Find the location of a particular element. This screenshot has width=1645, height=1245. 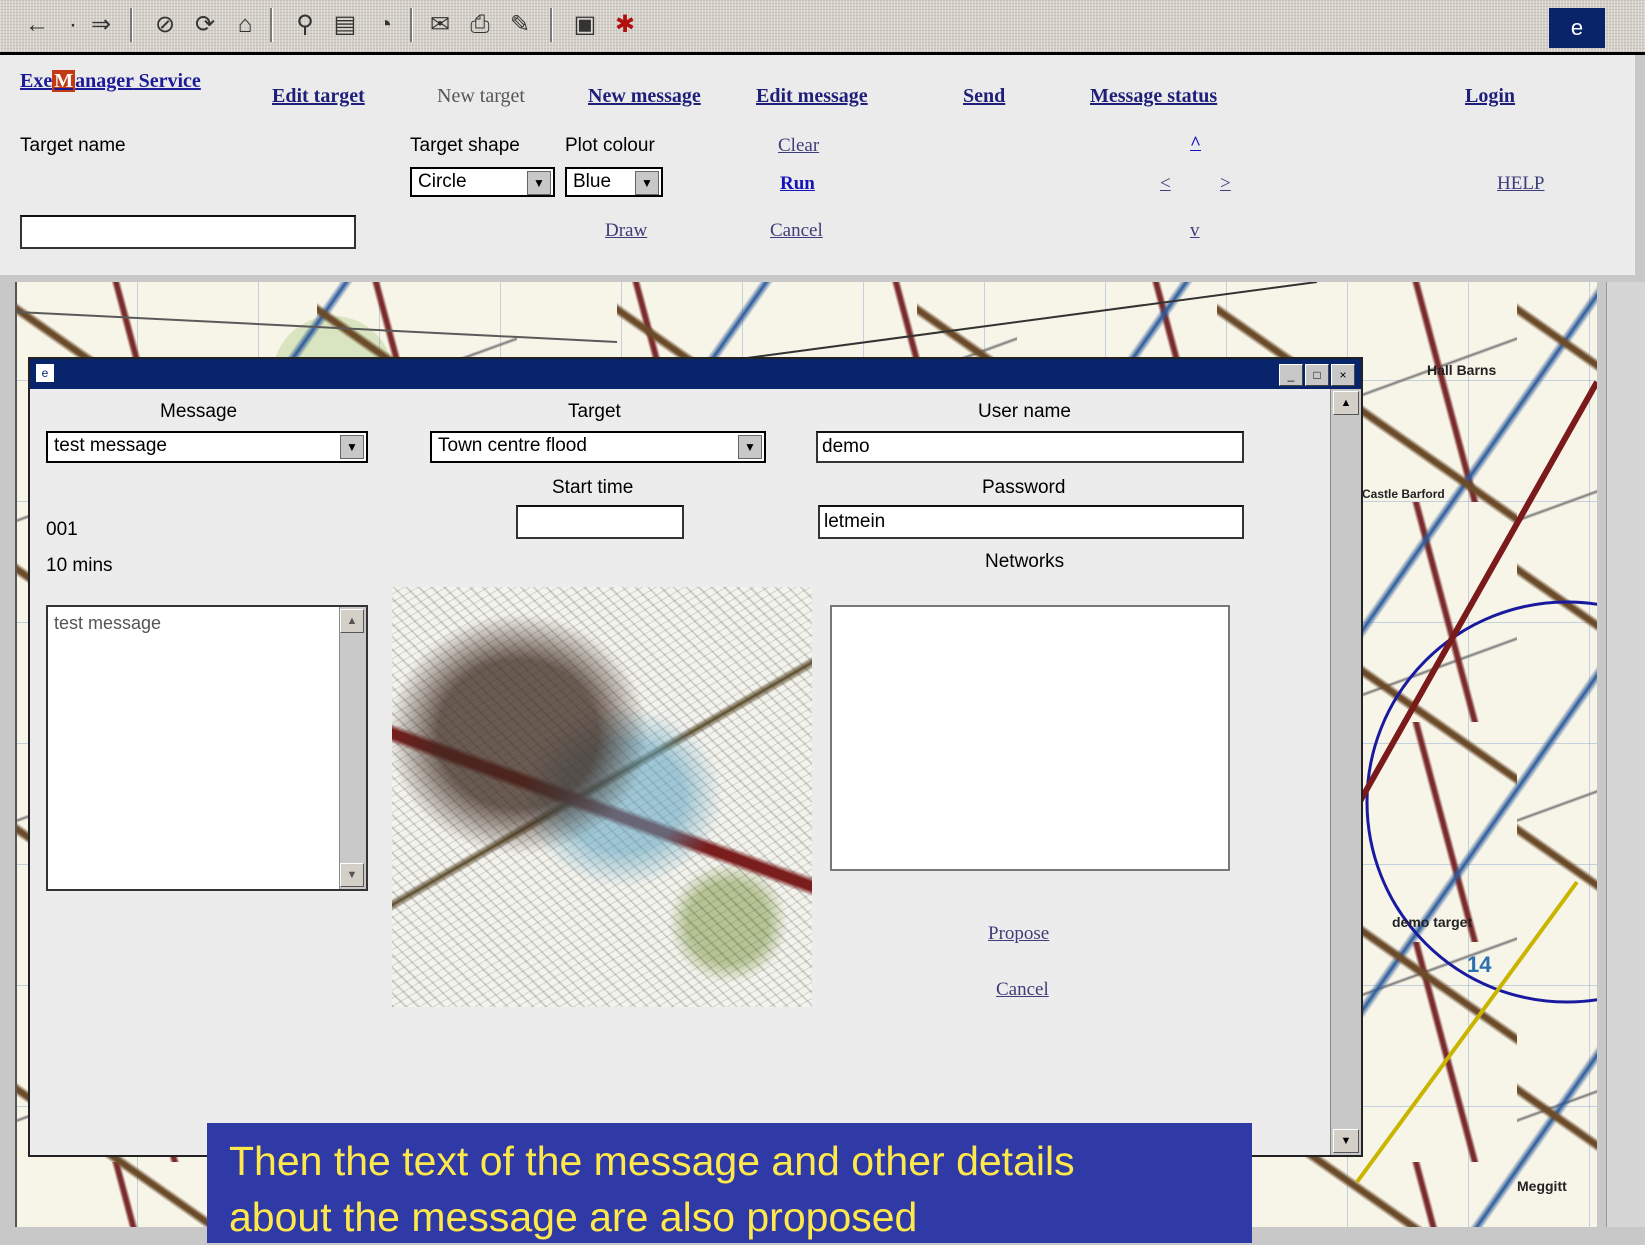

target-name-input is located at coordinates (188, 232).